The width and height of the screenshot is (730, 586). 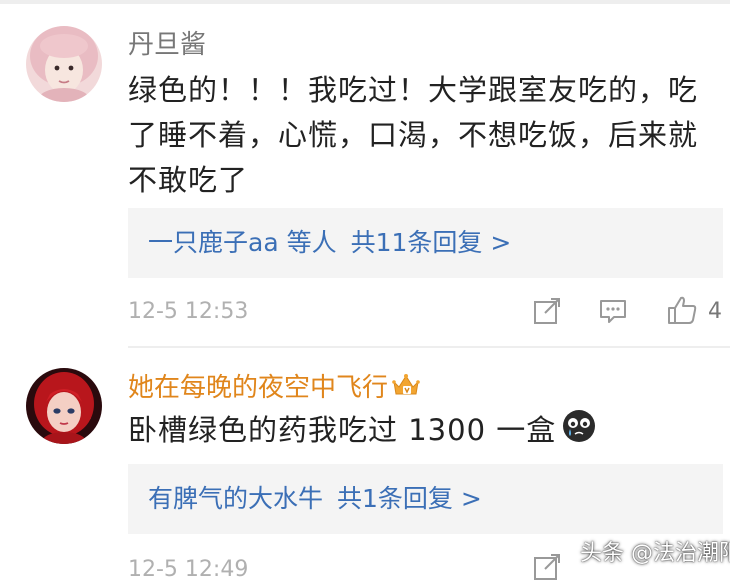 What do you see at coordinates (429, 347) in the screenshot?
I see `comment-divider` at bounding box center [429, 347].